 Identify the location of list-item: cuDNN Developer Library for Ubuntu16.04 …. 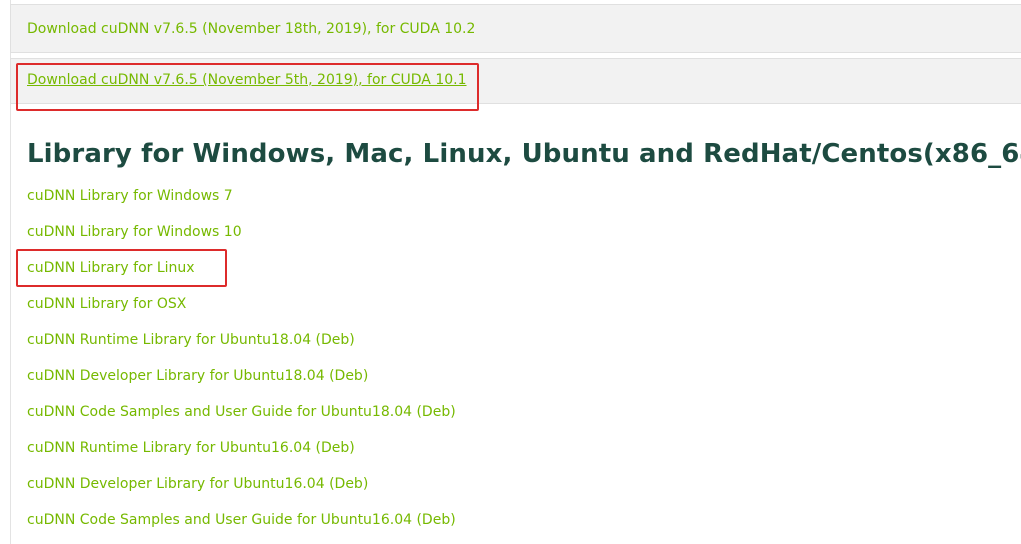
(241, 492).